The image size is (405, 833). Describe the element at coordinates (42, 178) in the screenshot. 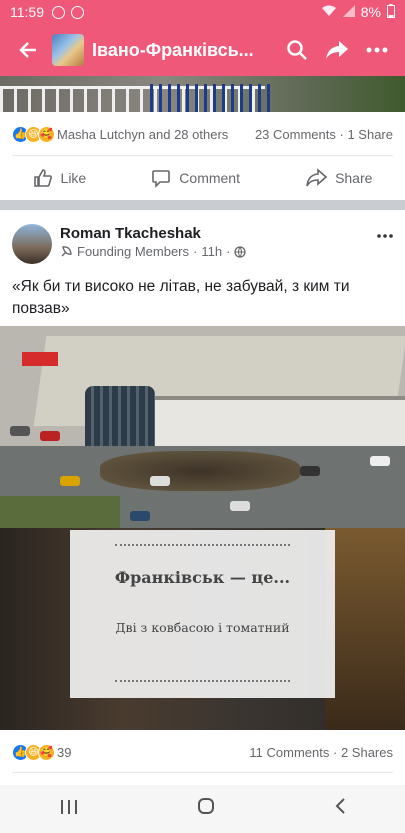

I see `thumbs-up-icon` at that location.